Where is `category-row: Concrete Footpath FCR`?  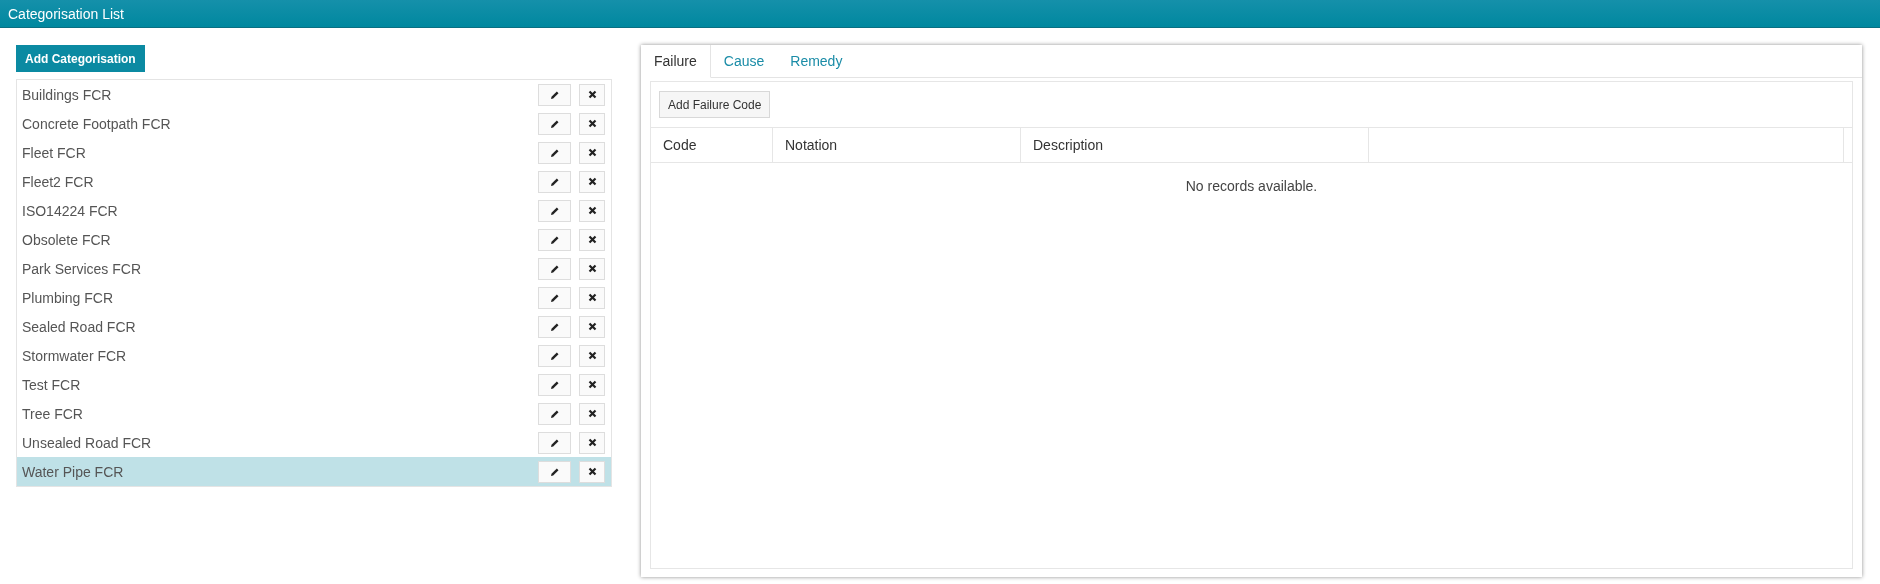 category-row: Concrete Footpath FCR is located at coordinates (314, 123).